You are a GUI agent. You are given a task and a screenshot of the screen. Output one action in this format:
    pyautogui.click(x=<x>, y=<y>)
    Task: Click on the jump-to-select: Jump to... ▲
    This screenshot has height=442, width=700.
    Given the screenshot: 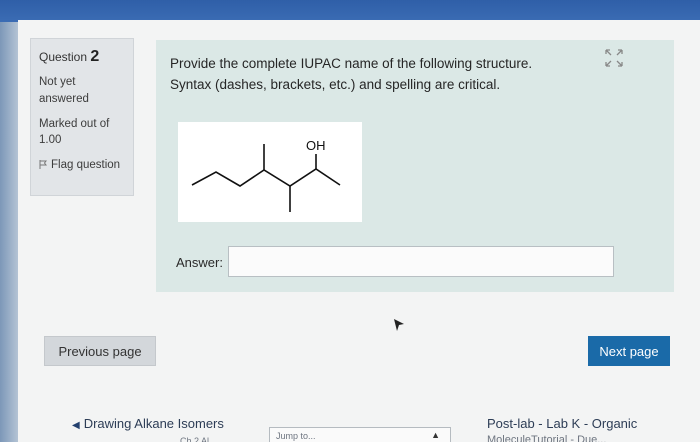 What is the action you would take?
    pyautogui.click(x=360, y=434)
    